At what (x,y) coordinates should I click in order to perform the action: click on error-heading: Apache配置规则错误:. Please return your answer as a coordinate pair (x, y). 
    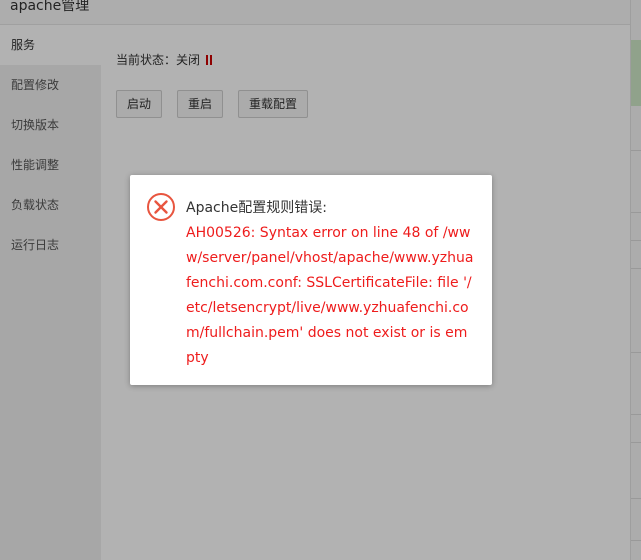
    Looking at the image, I should click on (256, 208).